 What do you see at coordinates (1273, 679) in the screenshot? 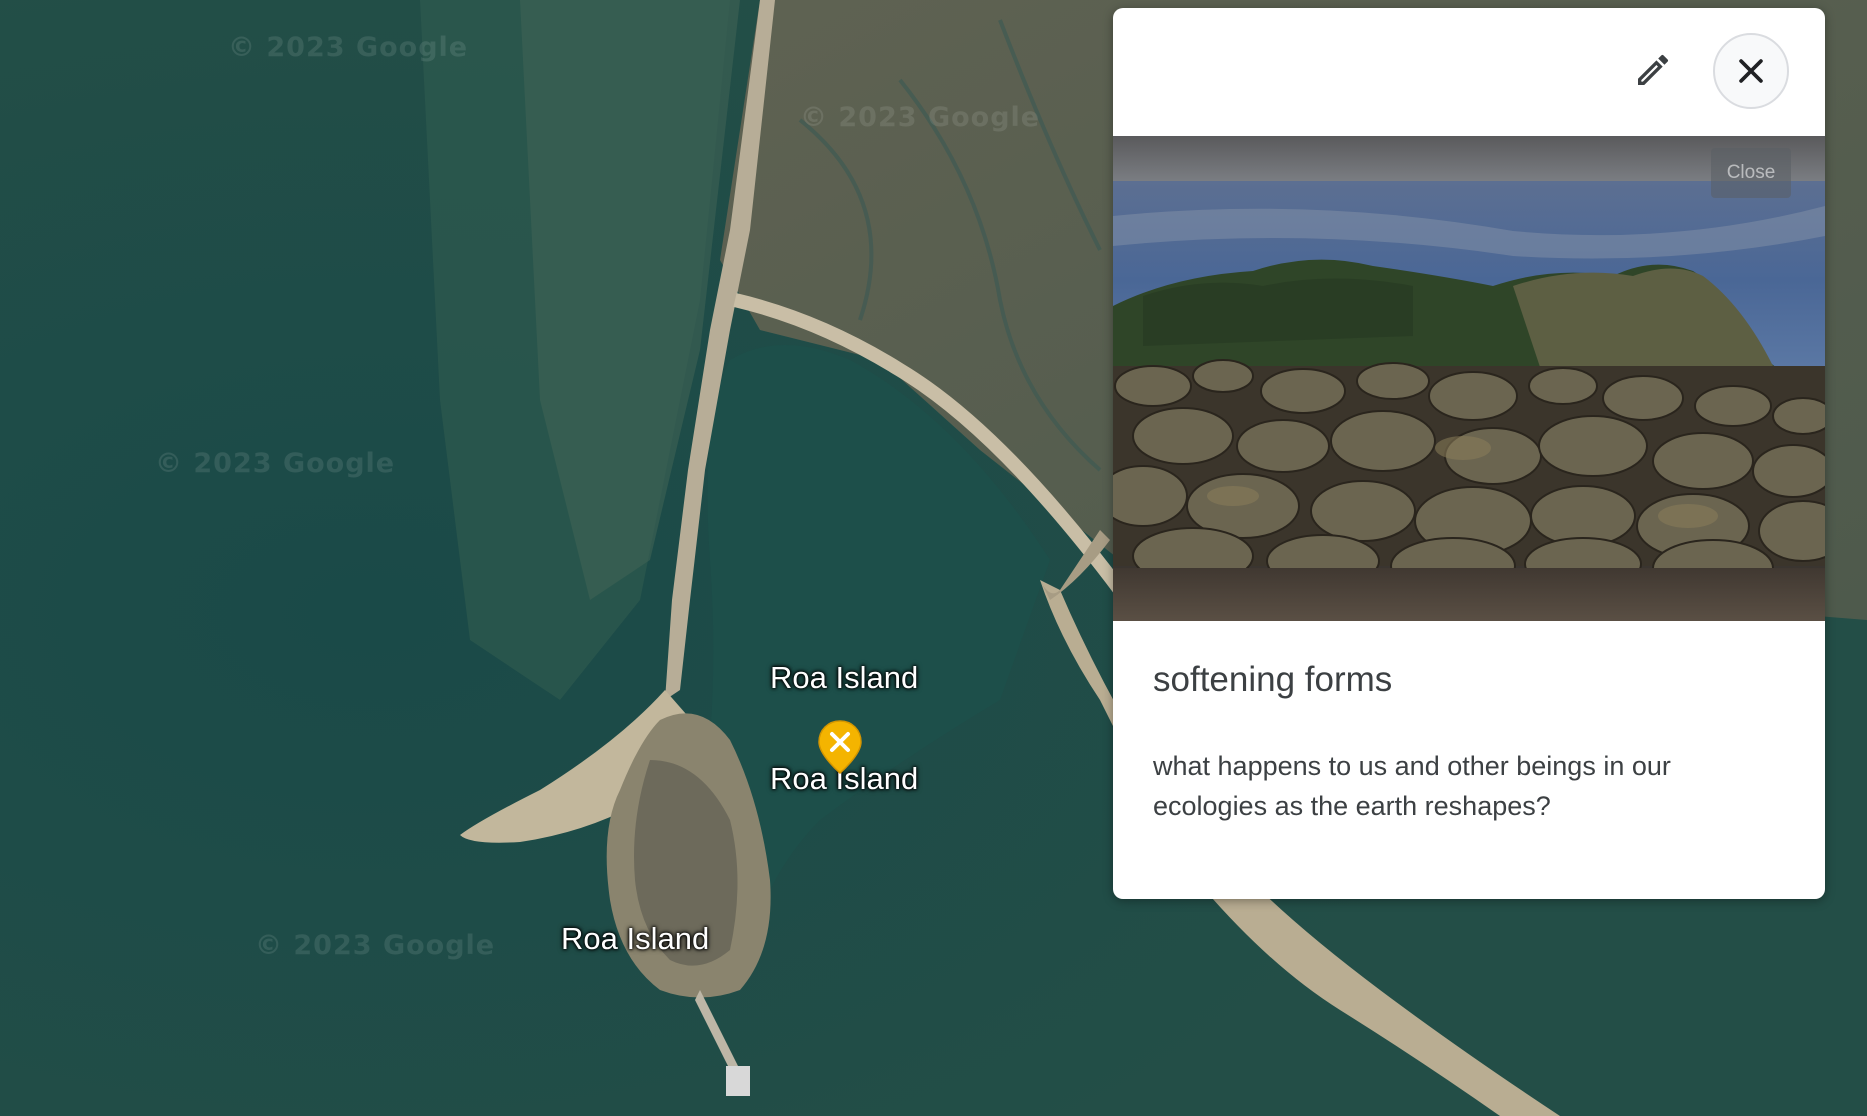
I see `placemark-title: softening forms` at bounding box center [1273, 679].